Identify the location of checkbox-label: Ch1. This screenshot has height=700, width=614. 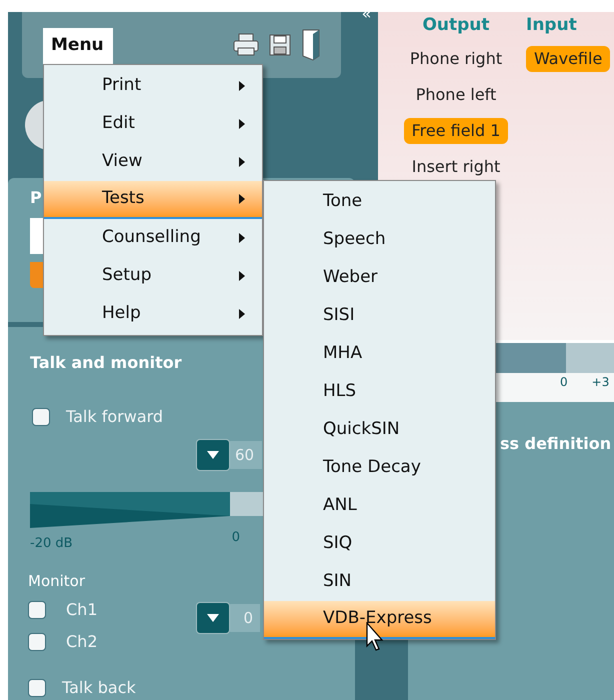
(82, 610).